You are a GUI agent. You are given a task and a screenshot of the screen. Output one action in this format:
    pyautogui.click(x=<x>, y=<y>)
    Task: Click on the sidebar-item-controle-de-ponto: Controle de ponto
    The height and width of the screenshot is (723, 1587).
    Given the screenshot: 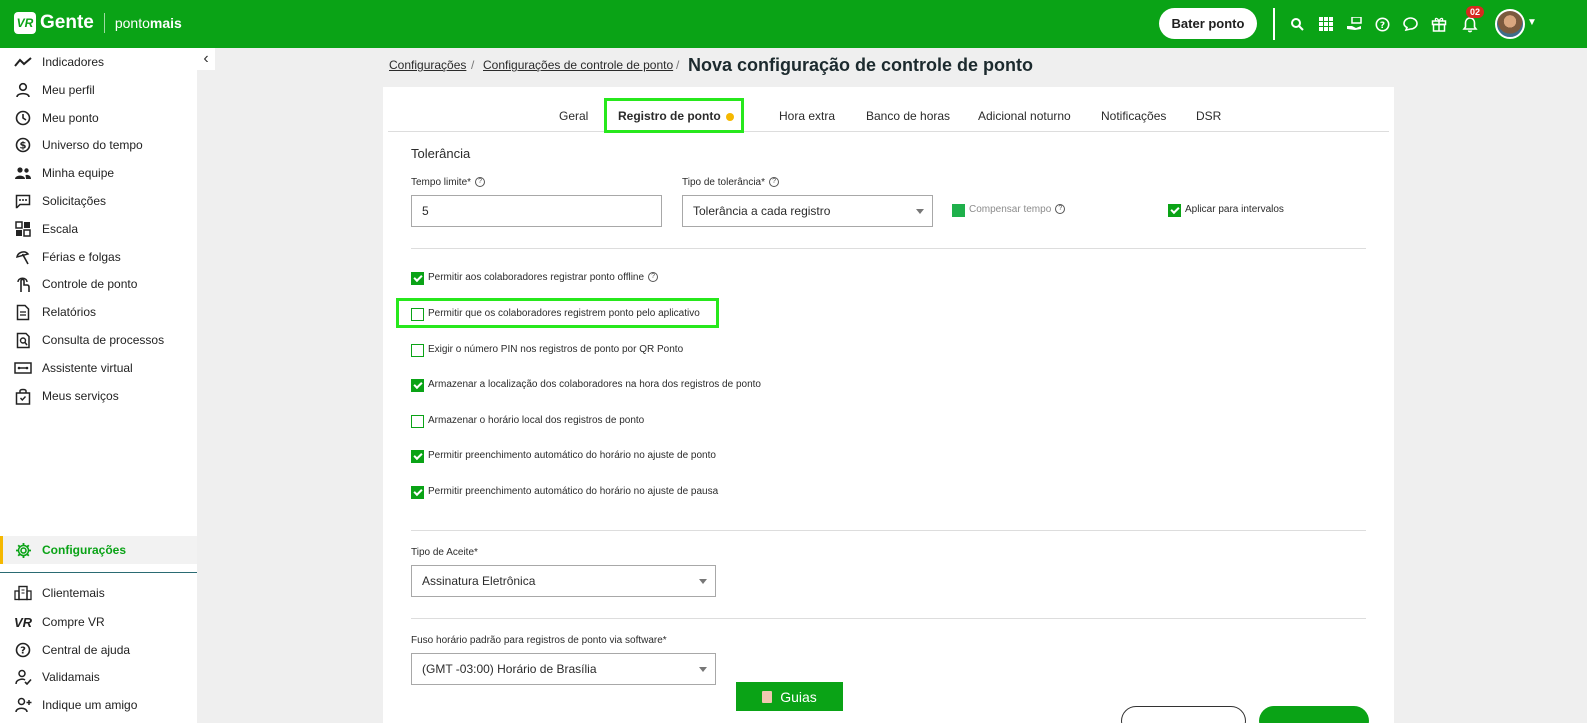 What is the action you would take?
    pyautogui.click(x=98, y=284)
    